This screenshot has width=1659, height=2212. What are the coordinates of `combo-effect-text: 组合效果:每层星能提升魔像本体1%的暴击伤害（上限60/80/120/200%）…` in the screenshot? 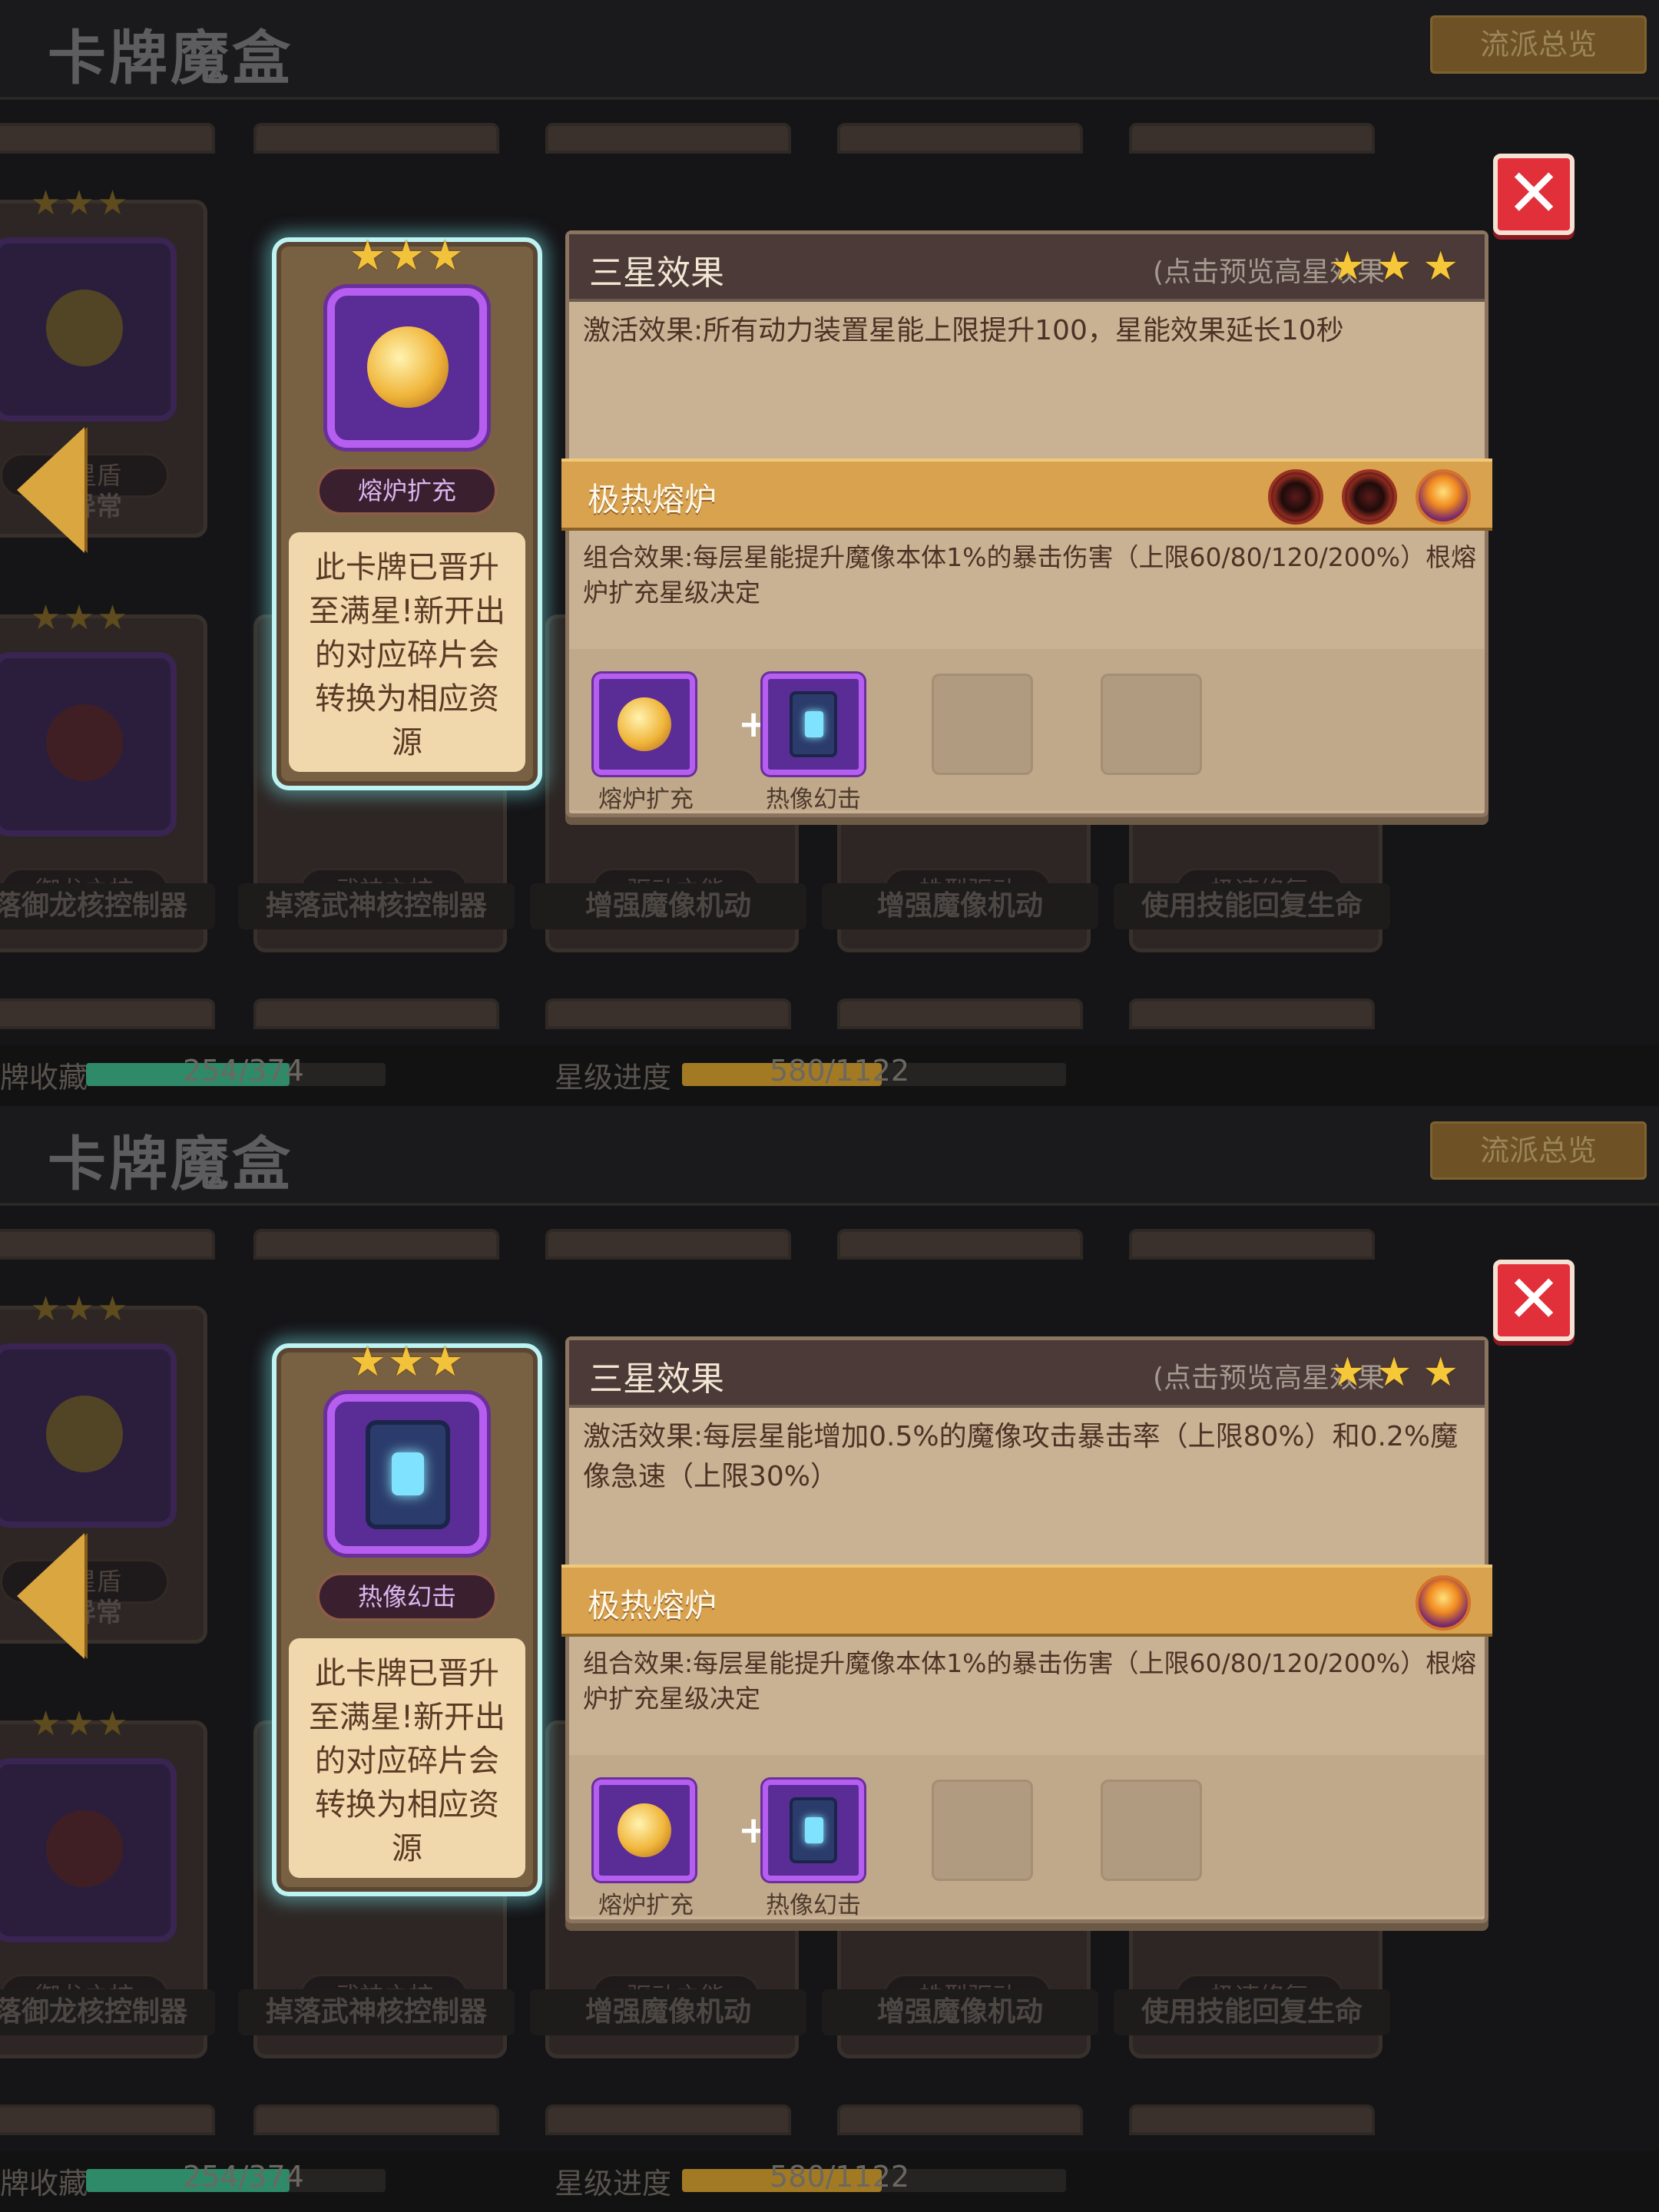 It's located at (1030, 1681).